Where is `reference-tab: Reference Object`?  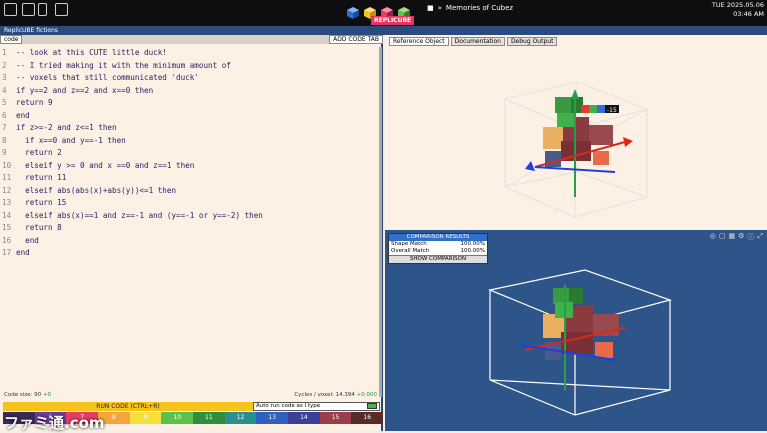 reference-tab: Reference Object is located at coordinates (419, 41).